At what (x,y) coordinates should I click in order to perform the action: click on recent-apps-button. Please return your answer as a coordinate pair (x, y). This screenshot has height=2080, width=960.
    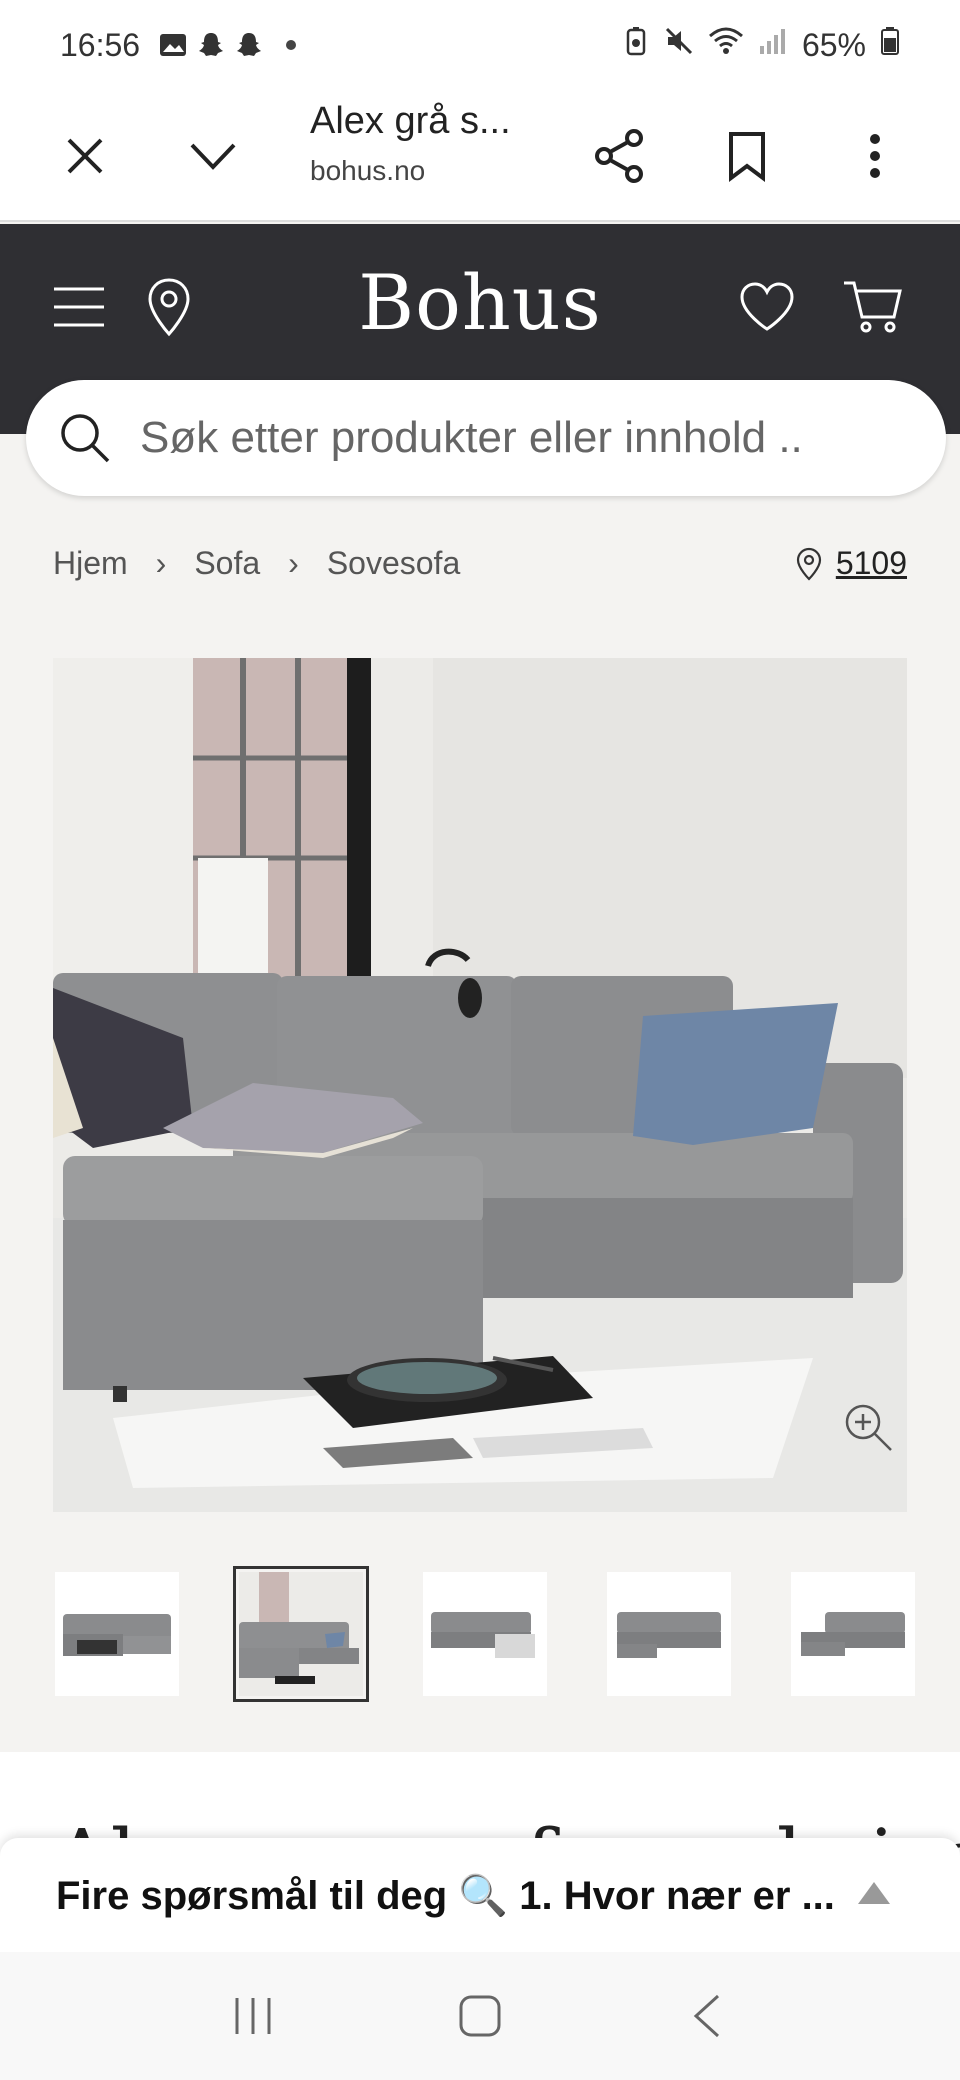
    Looking at the image, I should click on (253, 2016).